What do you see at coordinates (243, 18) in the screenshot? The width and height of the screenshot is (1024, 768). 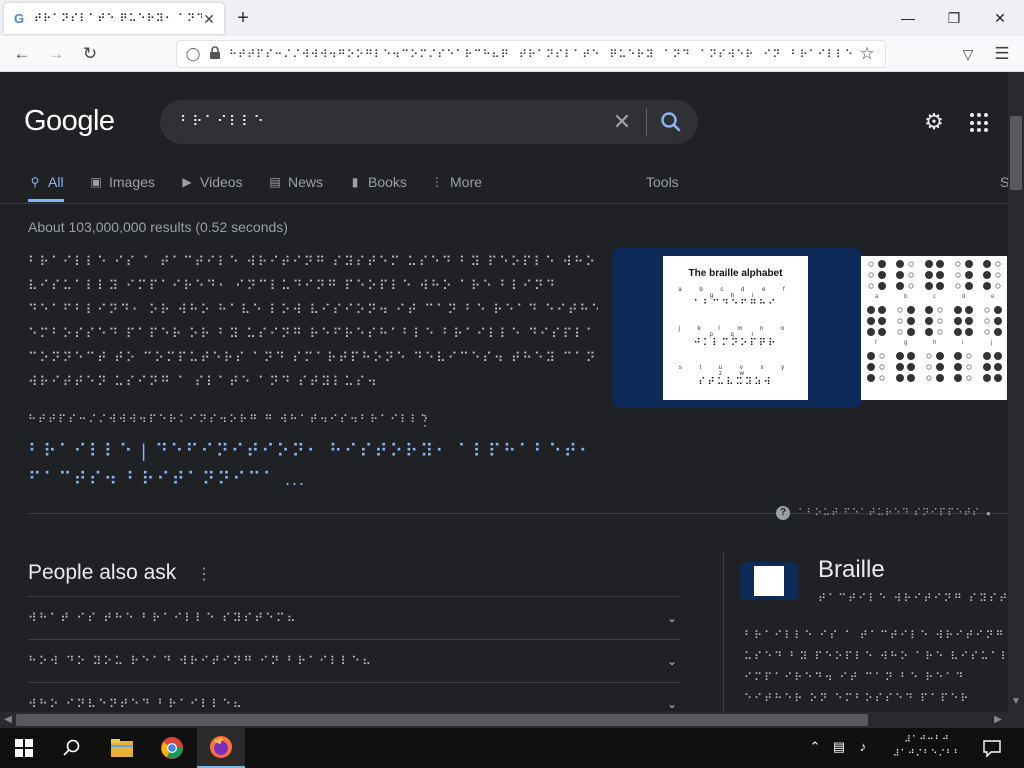 I see `new-tab-button: +` at bounding box center [243, 18].